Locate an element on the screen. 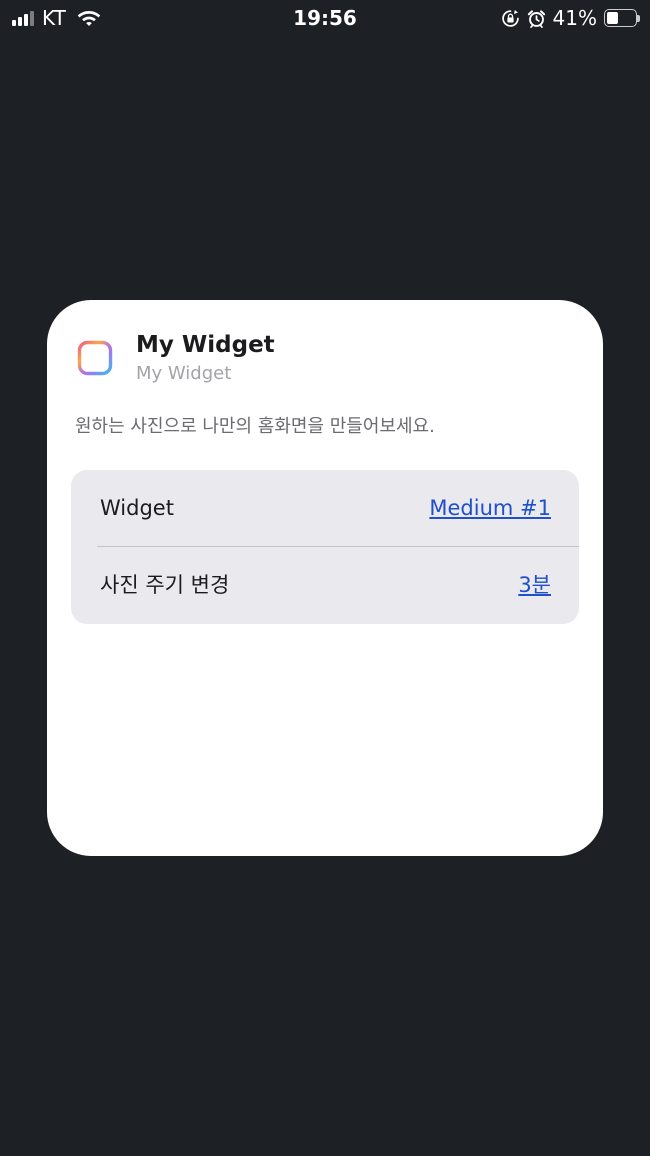  setting-label: 사진 주기 변경 is located at coordinates (165, 585).